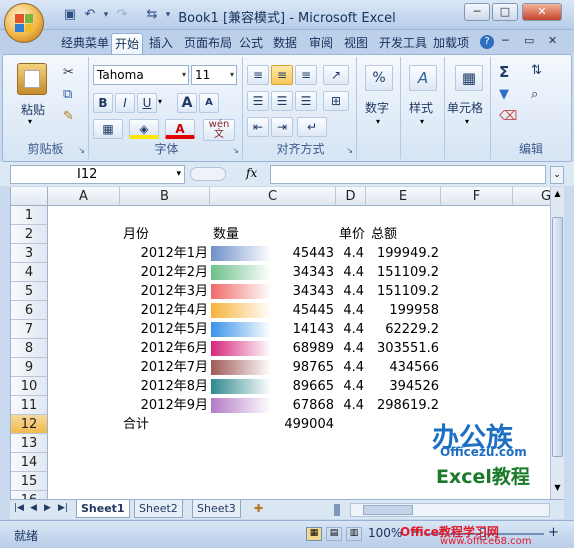 This screenshot has width=574, height=548. I want to click on number-format-icon: %, so click(379, 78).